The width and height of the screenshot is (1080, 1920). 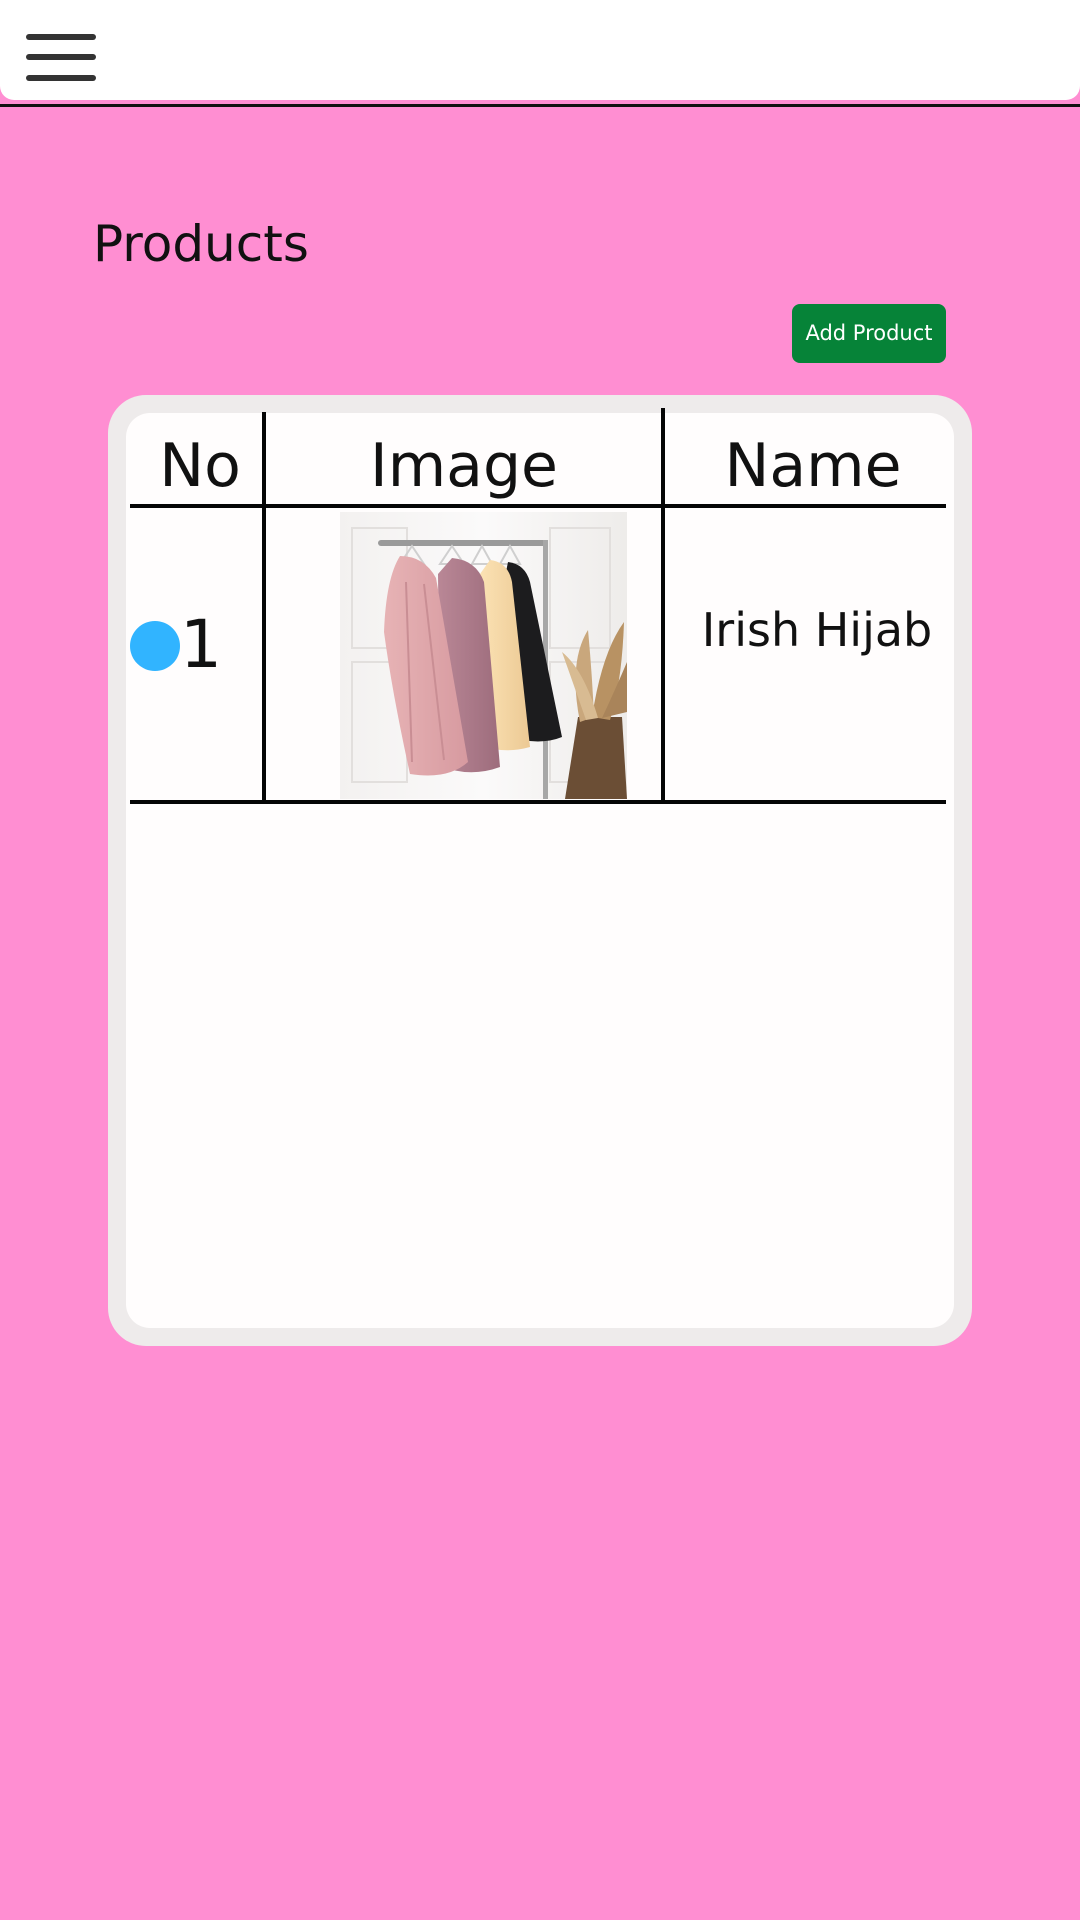 I want to click on add-product-button: Add Product, so click(x=869, y=333).